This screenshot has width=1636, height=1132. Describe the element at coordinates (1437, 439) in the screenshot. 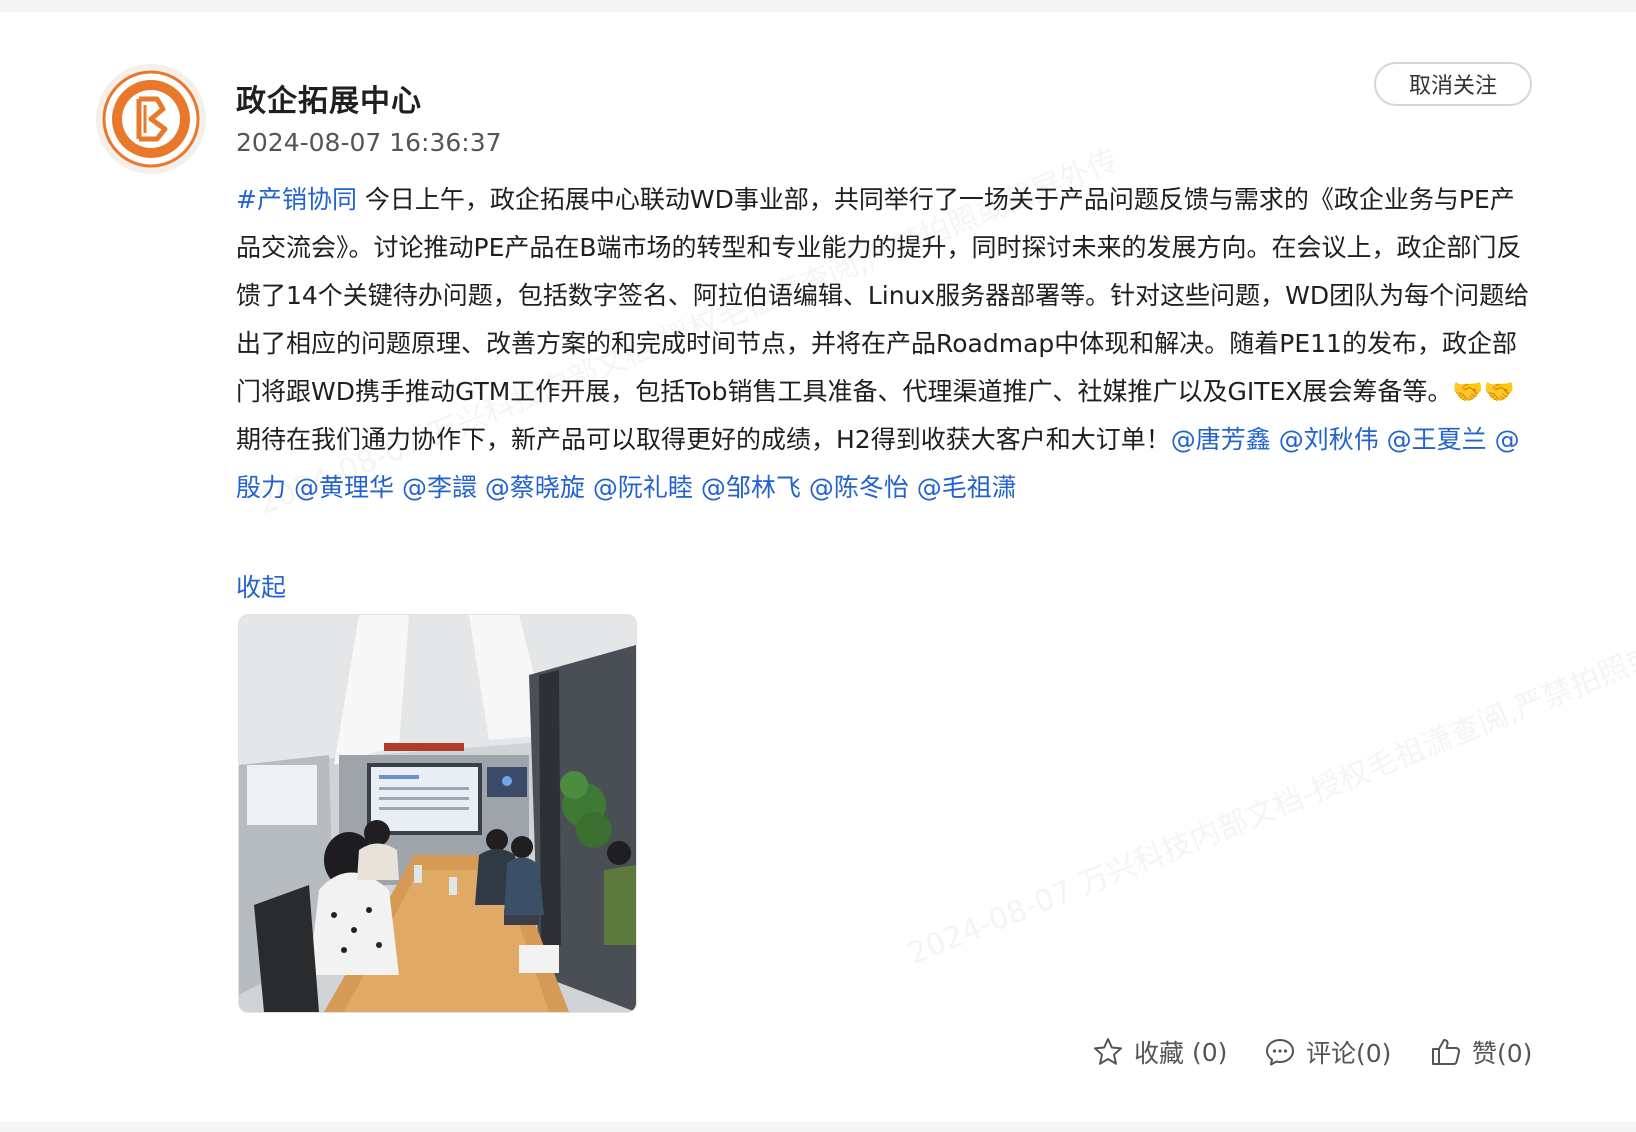

I see `mention-link: @王夏兰` at that location.